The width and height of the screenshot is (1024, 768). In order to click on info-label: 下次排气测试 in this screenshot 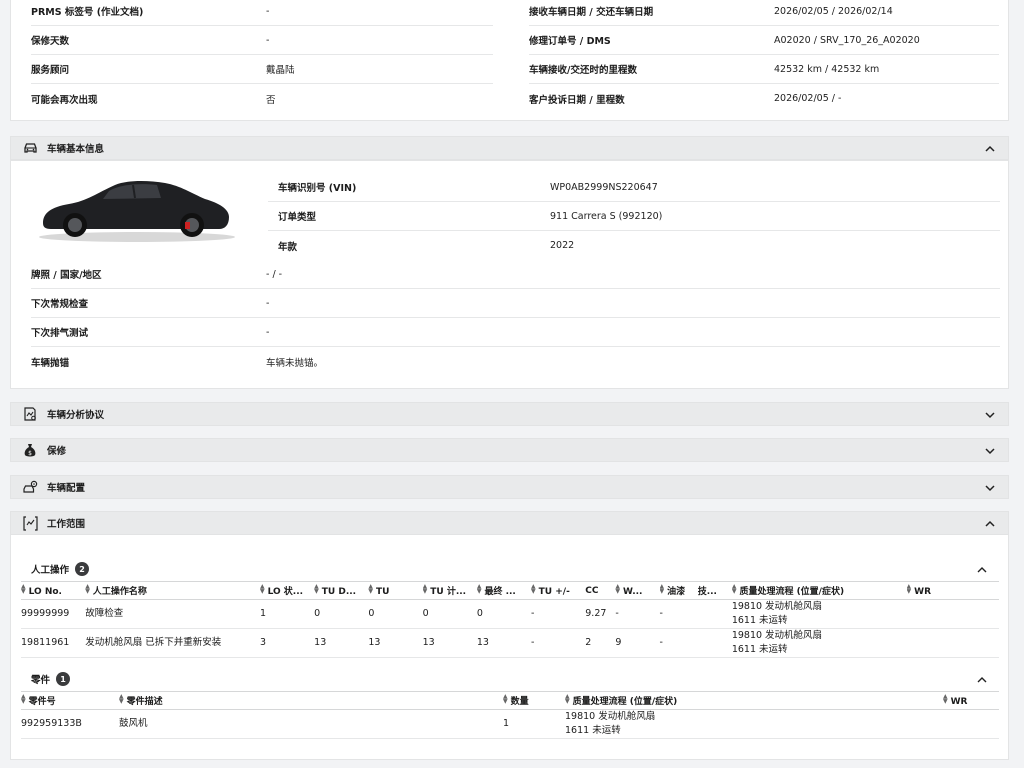, I will do `click(60, 333)`.